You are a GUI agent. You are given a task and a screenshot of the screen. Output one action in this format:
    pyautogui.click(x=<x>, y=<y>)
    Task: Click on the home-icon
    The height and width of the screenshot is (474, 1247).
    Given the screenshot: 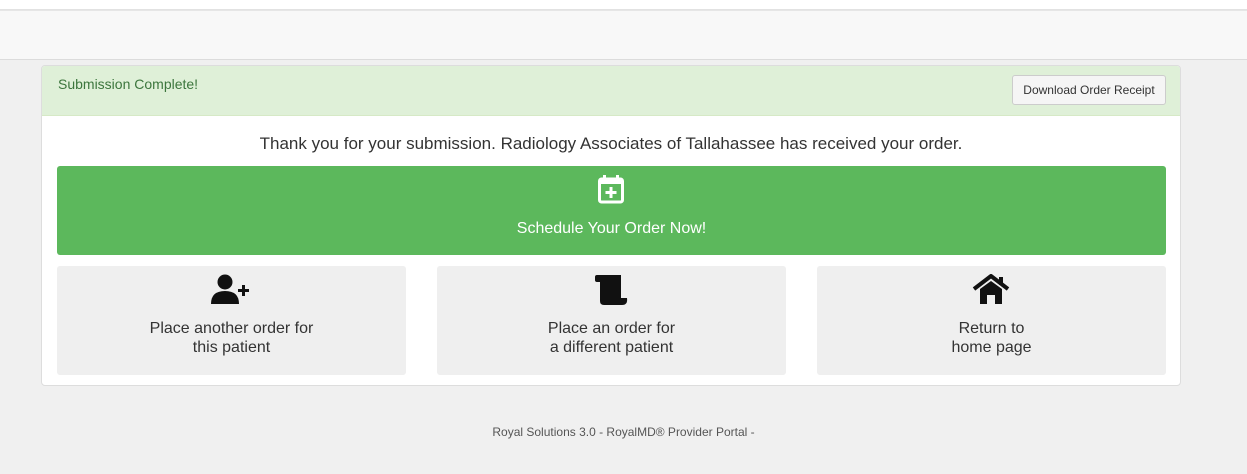 What is the action you would take?
    pyautogui.click(x=991, y=289)
    